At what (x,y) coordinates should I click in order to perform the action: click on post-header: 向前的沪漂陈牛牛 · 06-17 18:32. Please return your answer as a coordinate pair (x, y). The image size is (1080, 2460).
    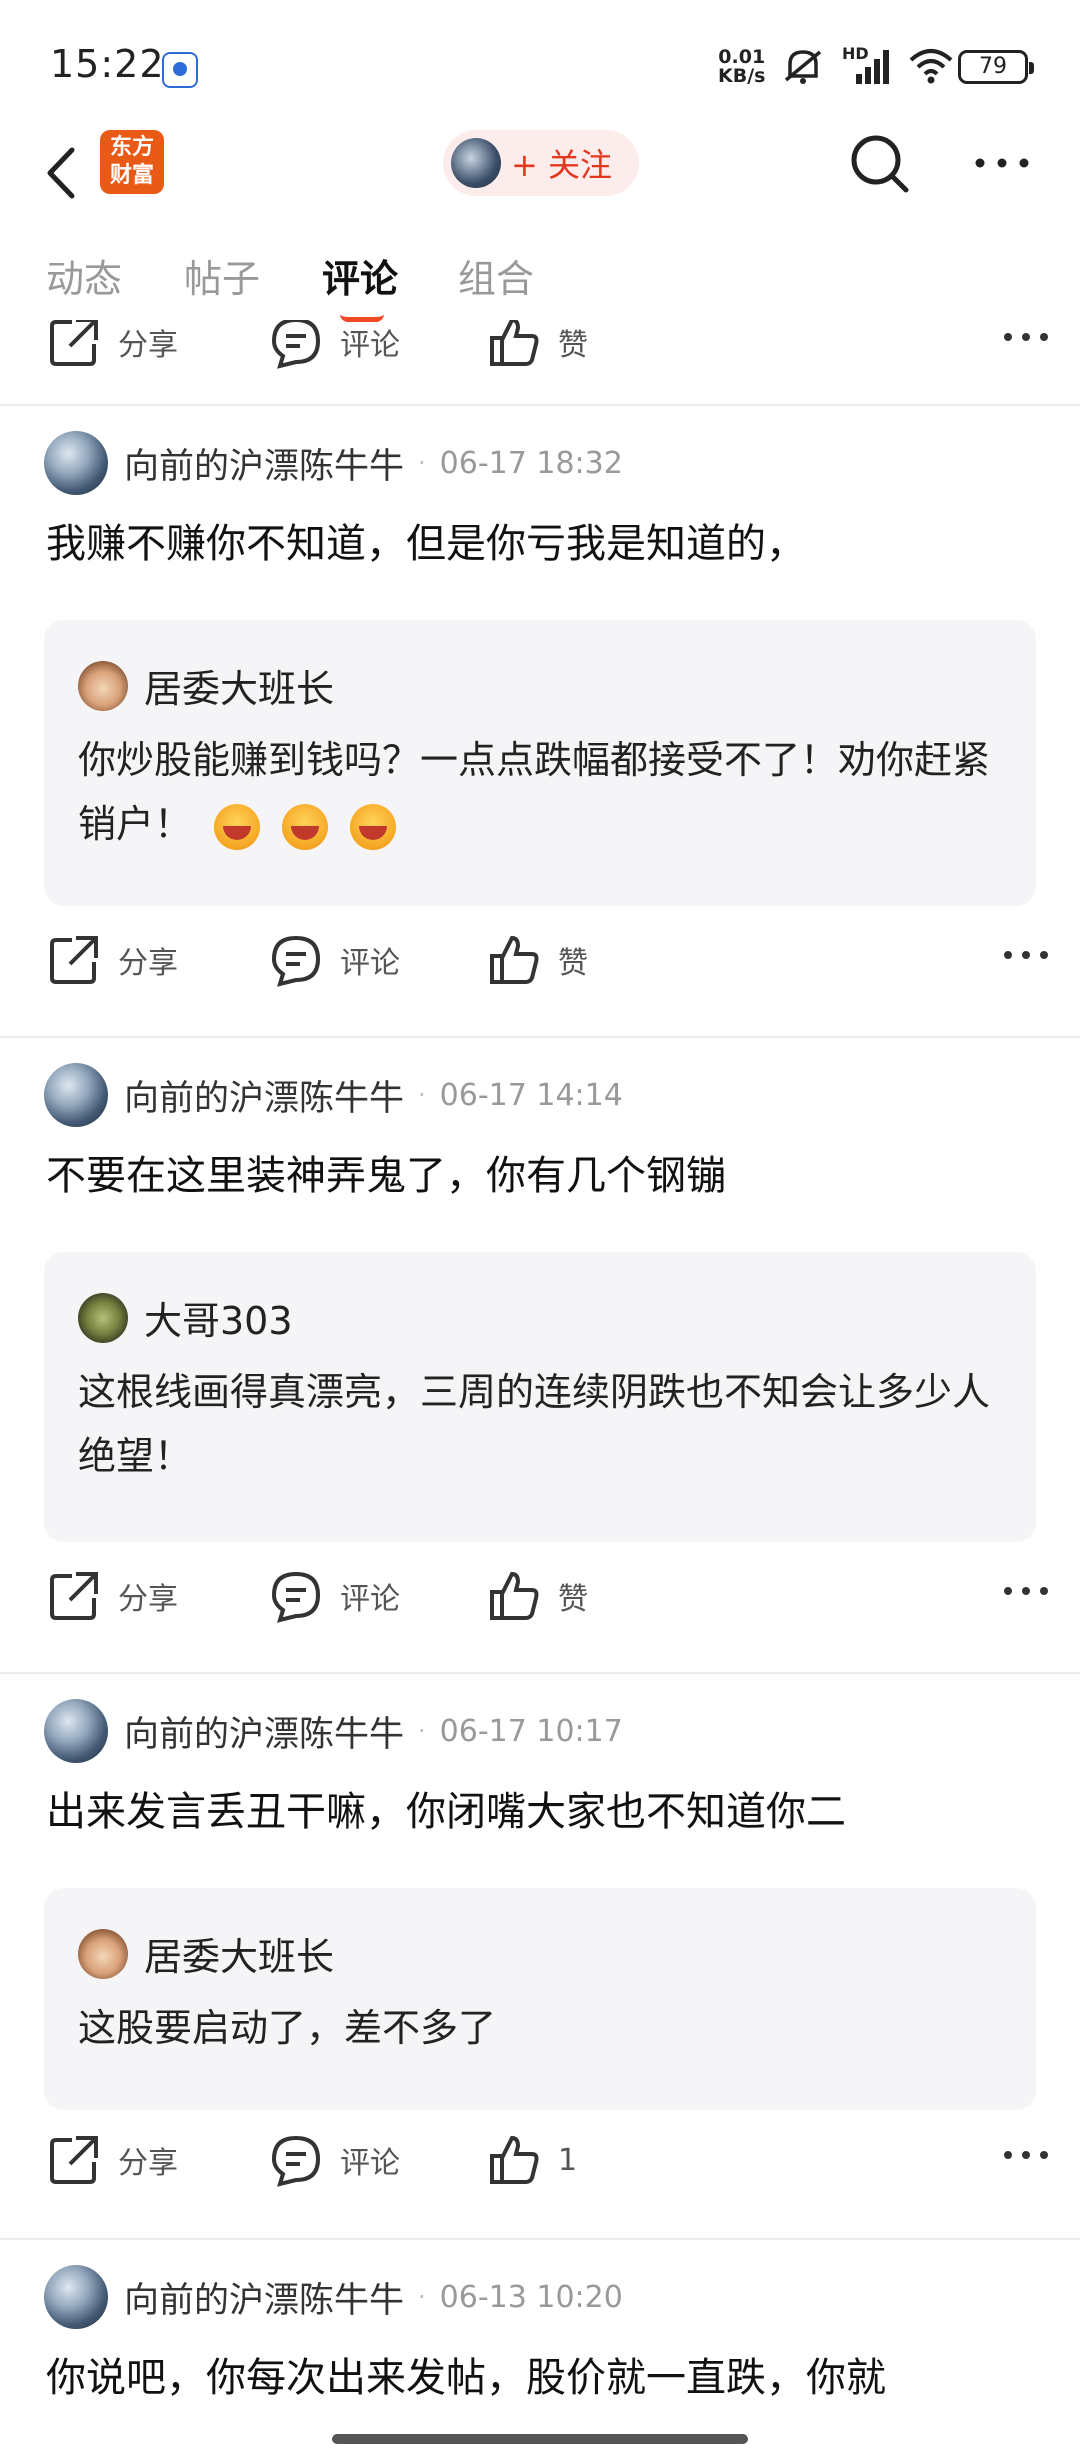
    Looking at the image, I should click on (333, 463).